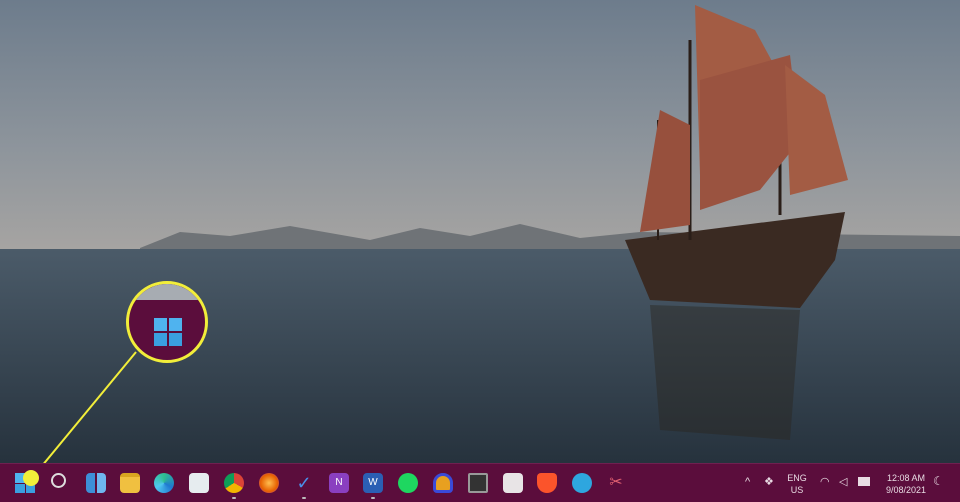  Describe the element at coordinates (769, 482) in the screenshot. I see `dropbox-icon: ❖` at that location.